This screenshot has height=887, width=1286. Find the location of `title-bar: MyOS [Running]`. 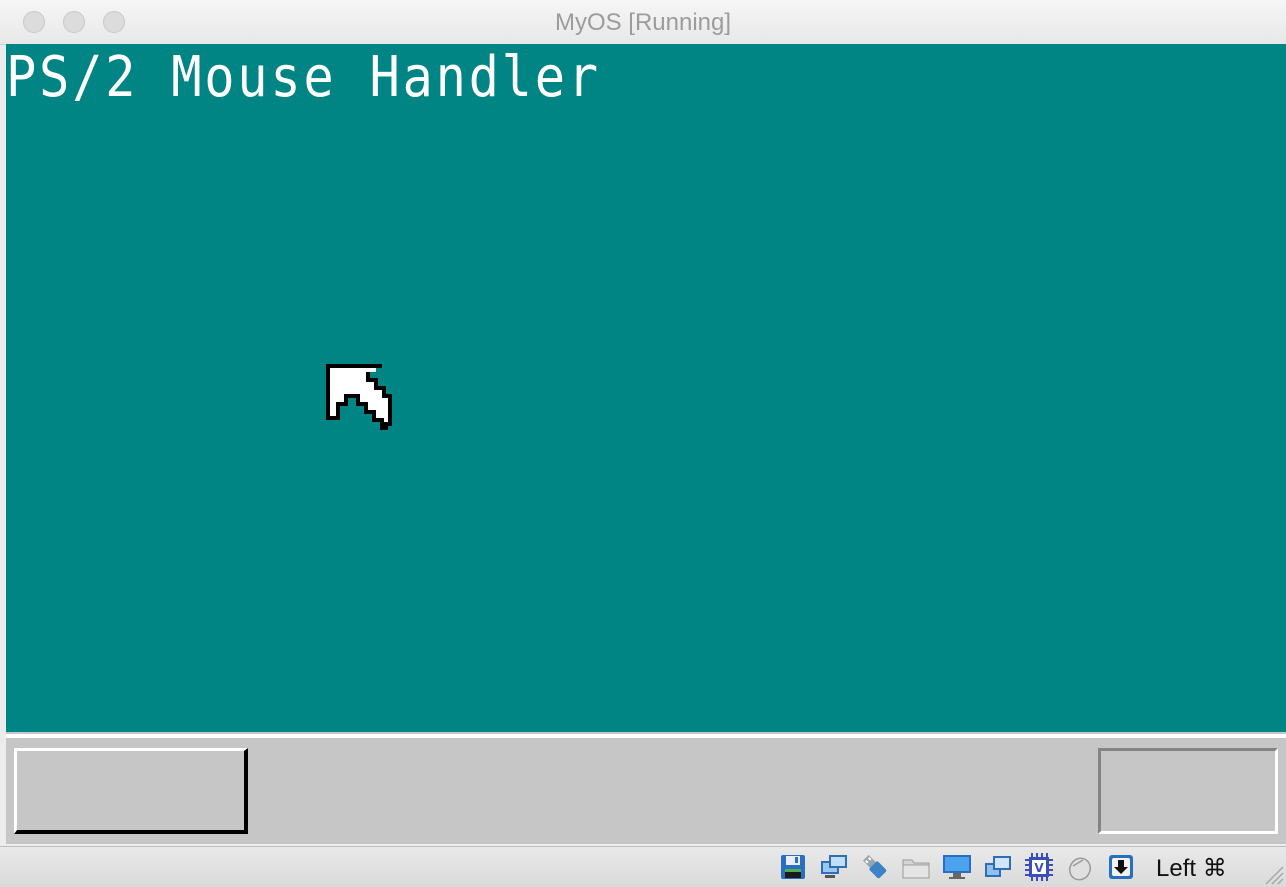

title-bar: MyOS [Running] is located at coordinates (643, 22).